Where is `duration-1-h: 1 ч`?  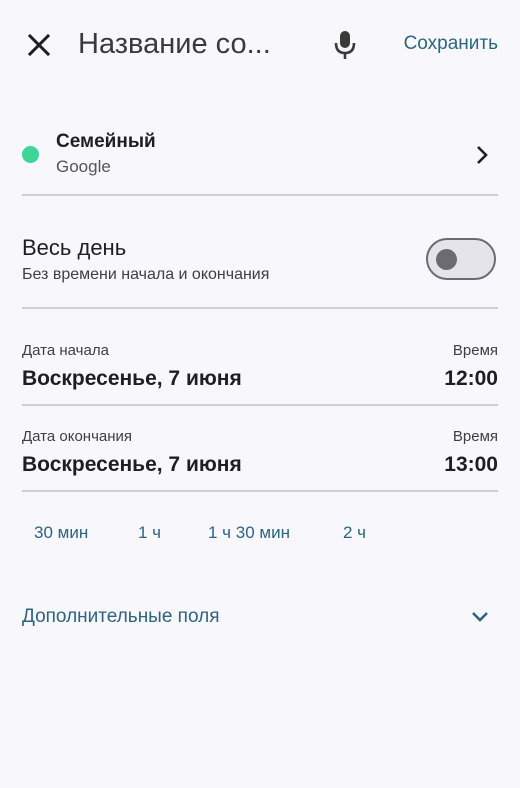 duration-1-h: 1 ч is located at coordinates (149, 533).